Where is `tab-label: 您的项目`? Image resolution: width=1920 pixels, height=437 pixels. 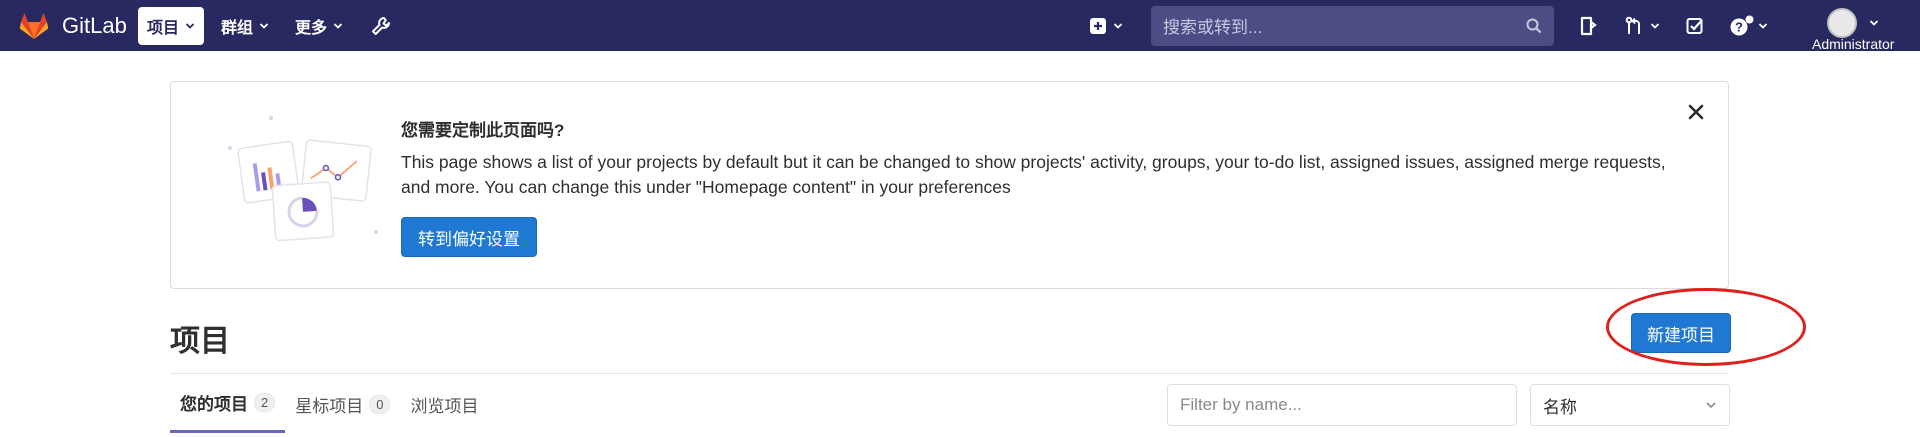
tab-label: 您的项目 is located at coordinates (214, 404).